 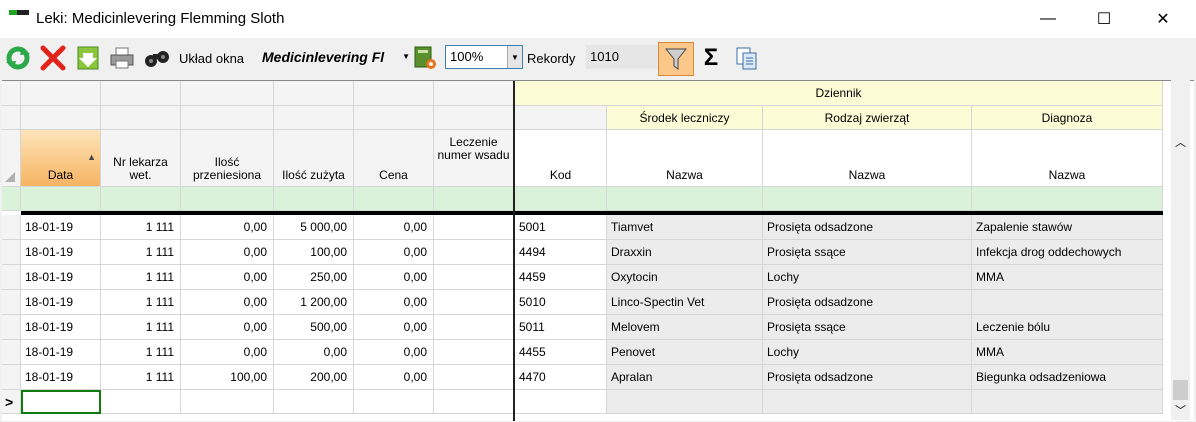 I want to click on cell-diagnoza-nazwa: Biegunka odsadzeniowa, so click(x=1067, y=377).